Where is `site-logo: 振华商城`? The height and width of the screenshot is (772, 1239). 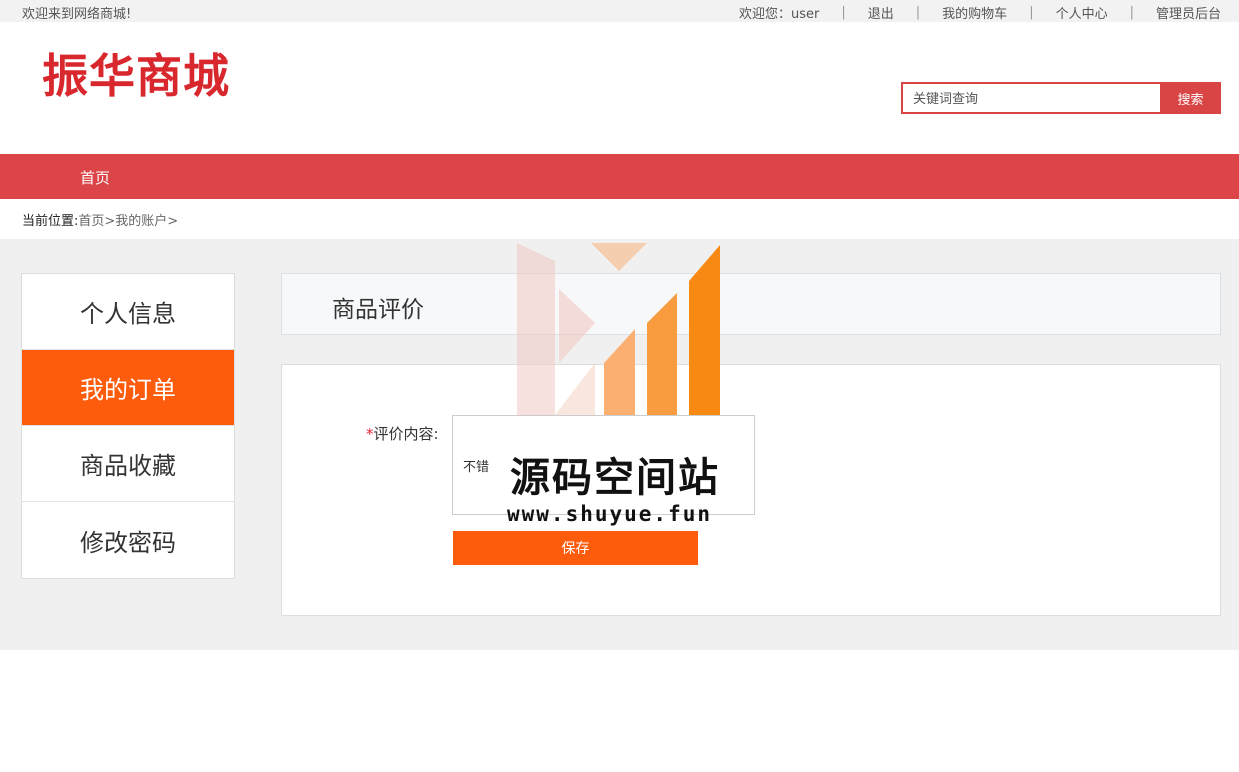 site-logo: 振华商城 is located at coordinates (136, 73).